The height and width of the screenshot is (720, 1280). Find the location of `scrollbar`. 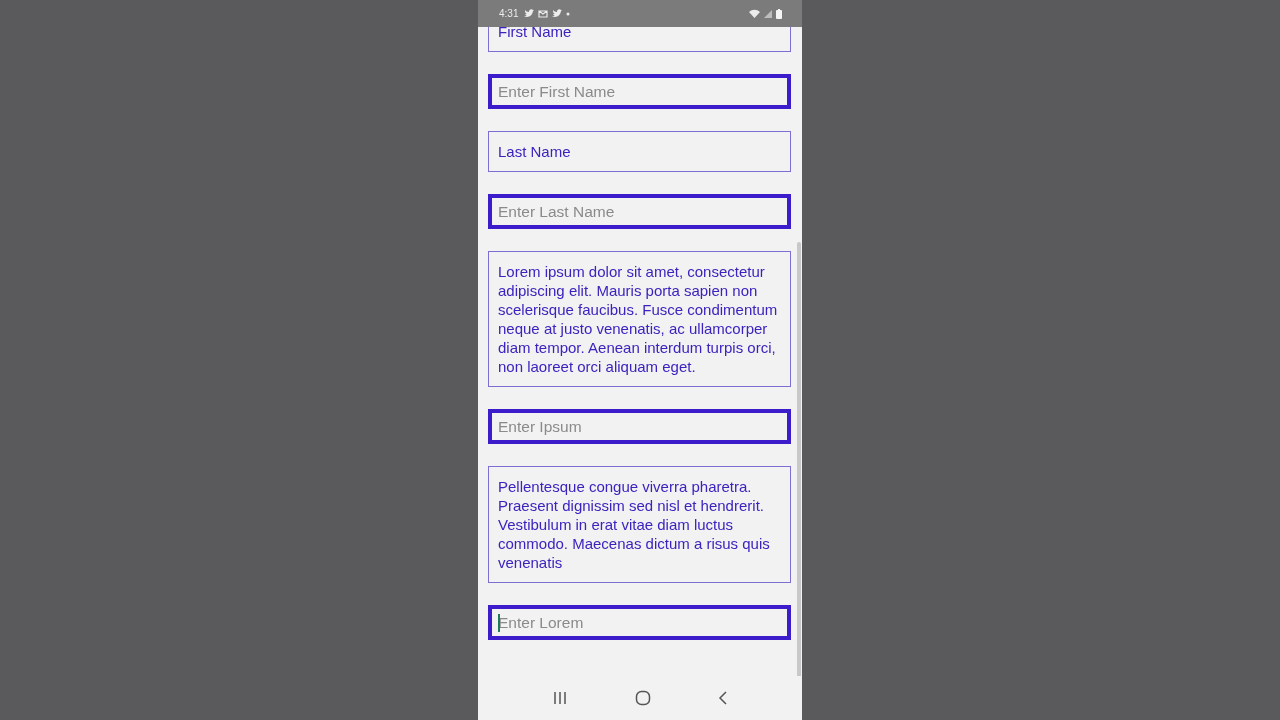

scrollbar is located at coordinates (799, 459).